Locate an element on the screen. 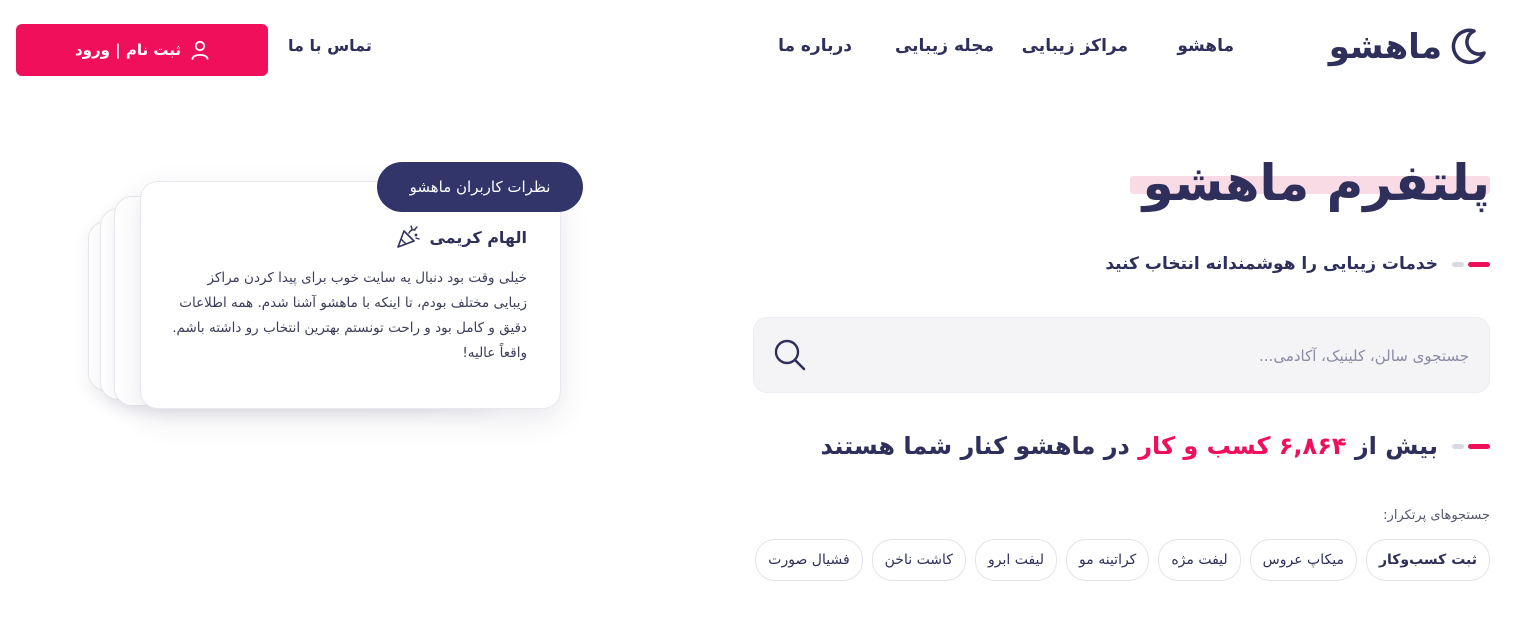 The image size is (1536, 626). login-register-label: ثبت نام | ورود is located at coordinates (128, 50).